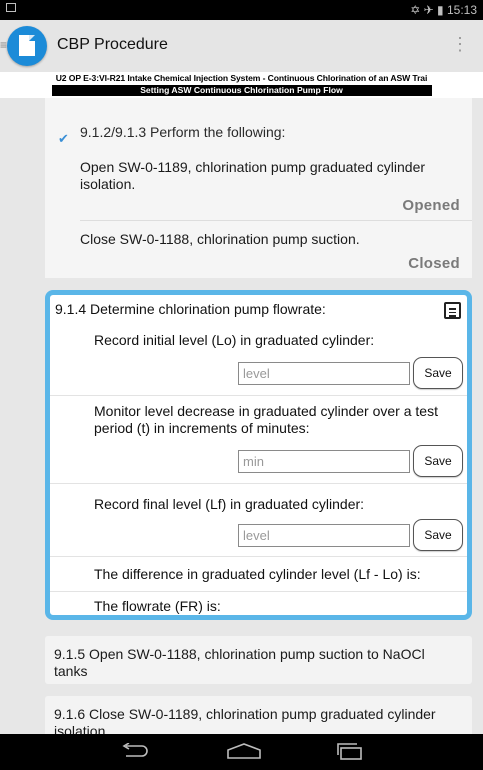 The width and height of the screenshot is (483, 770). What do you see at coordinates (112, 44) in the screenshot?
I see `app-title: CBP Procedure` at bounding box center [112, 44].